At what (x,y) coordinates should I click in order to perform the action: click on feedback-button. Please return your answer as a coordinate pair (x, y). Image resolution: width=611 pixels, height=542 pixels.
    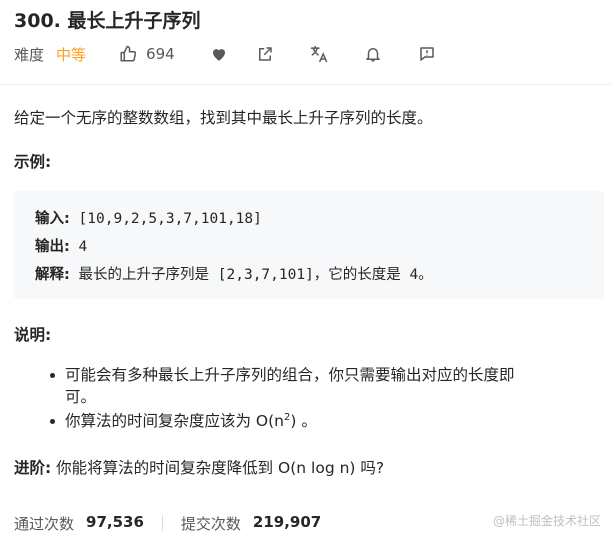
    Looking at the image, I should click on (427, 54).